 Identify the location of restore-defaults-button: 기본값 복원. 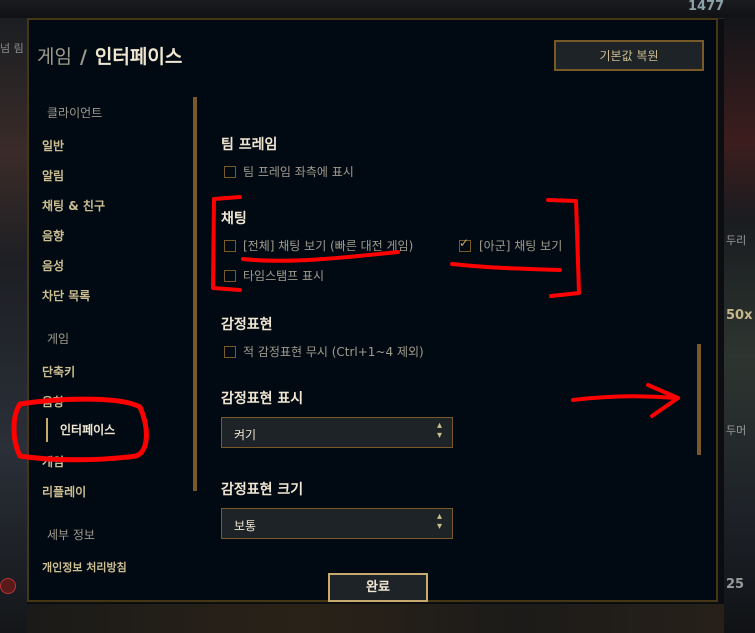
(629, 55).